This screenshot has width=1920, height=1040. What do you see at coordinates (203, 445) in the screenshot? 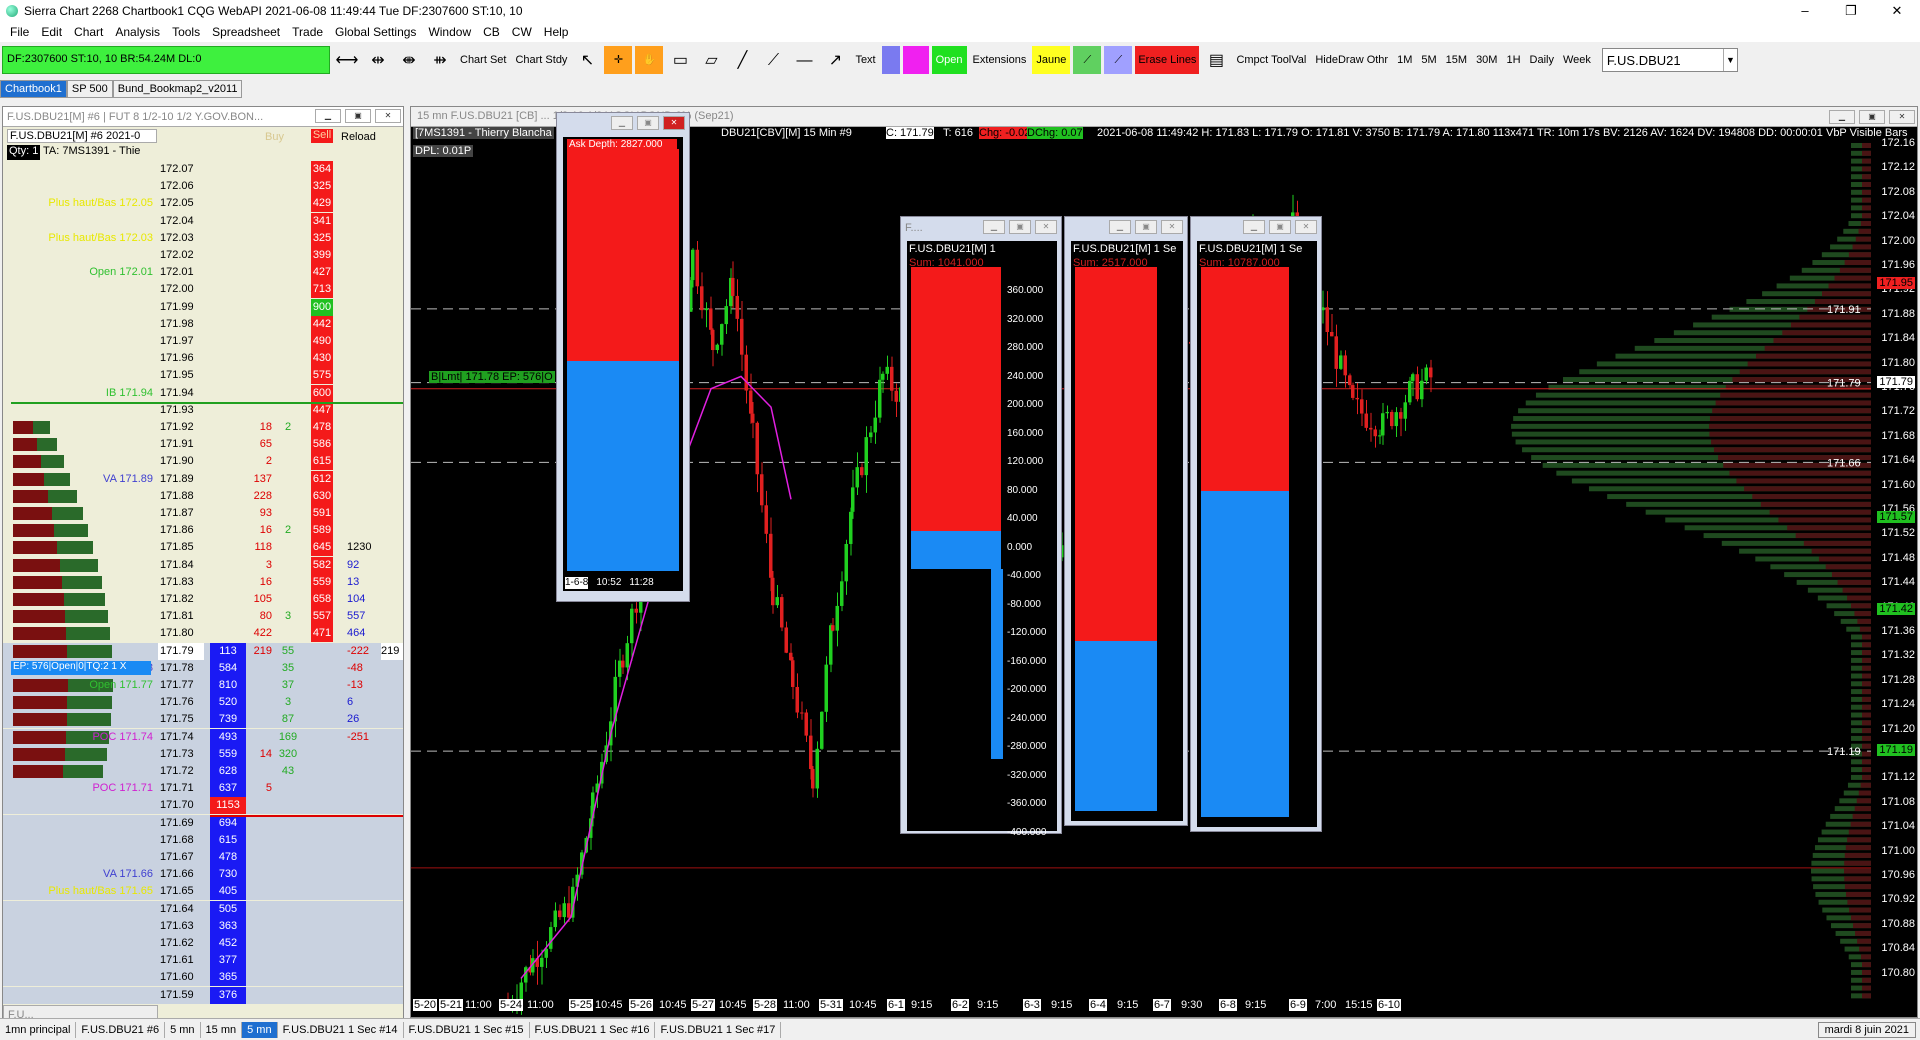
I see `dom-row: 171.91 65 586` at bounding box center [203, 445].